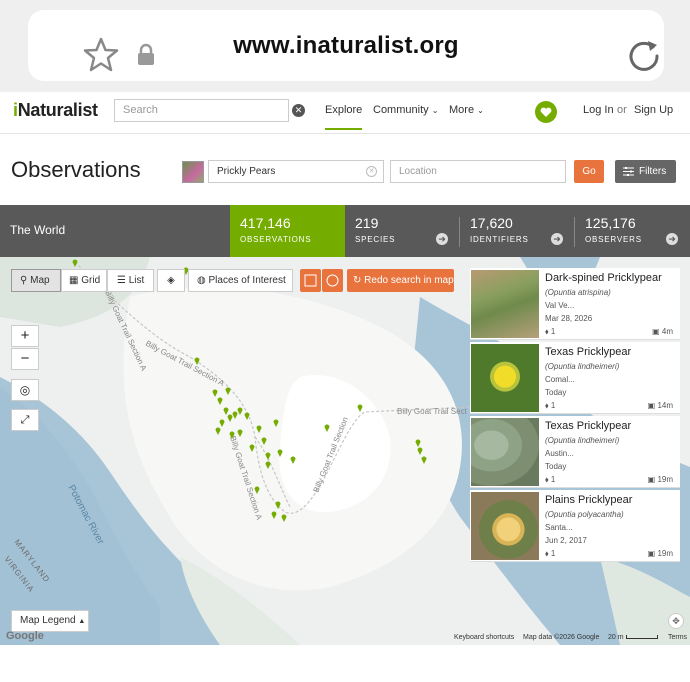 This screenshot has height=682, width=690. I want to click on site-search-input: Search, so click(201, 110).